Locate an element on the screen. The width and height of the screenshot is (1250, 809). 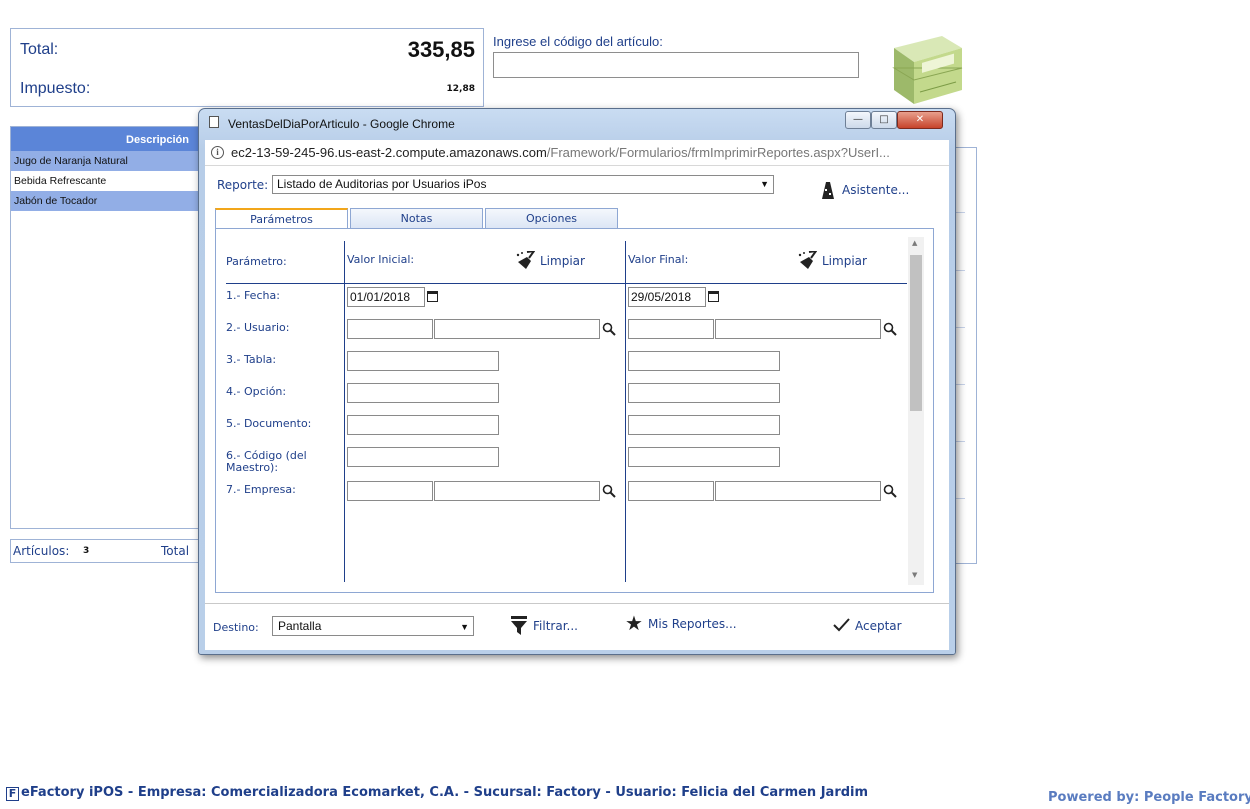
window-title: VentasDelDiaPorArticulo - Google Chrome is located at coordinates (341, 124).